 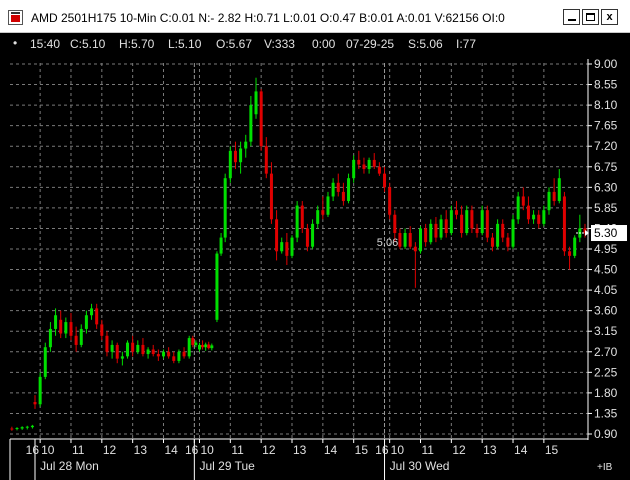 What do you see at coordinates (606, 208) in the screenshot?
I see `y-tick-label: 5.85` at bounding box center [606, 208].